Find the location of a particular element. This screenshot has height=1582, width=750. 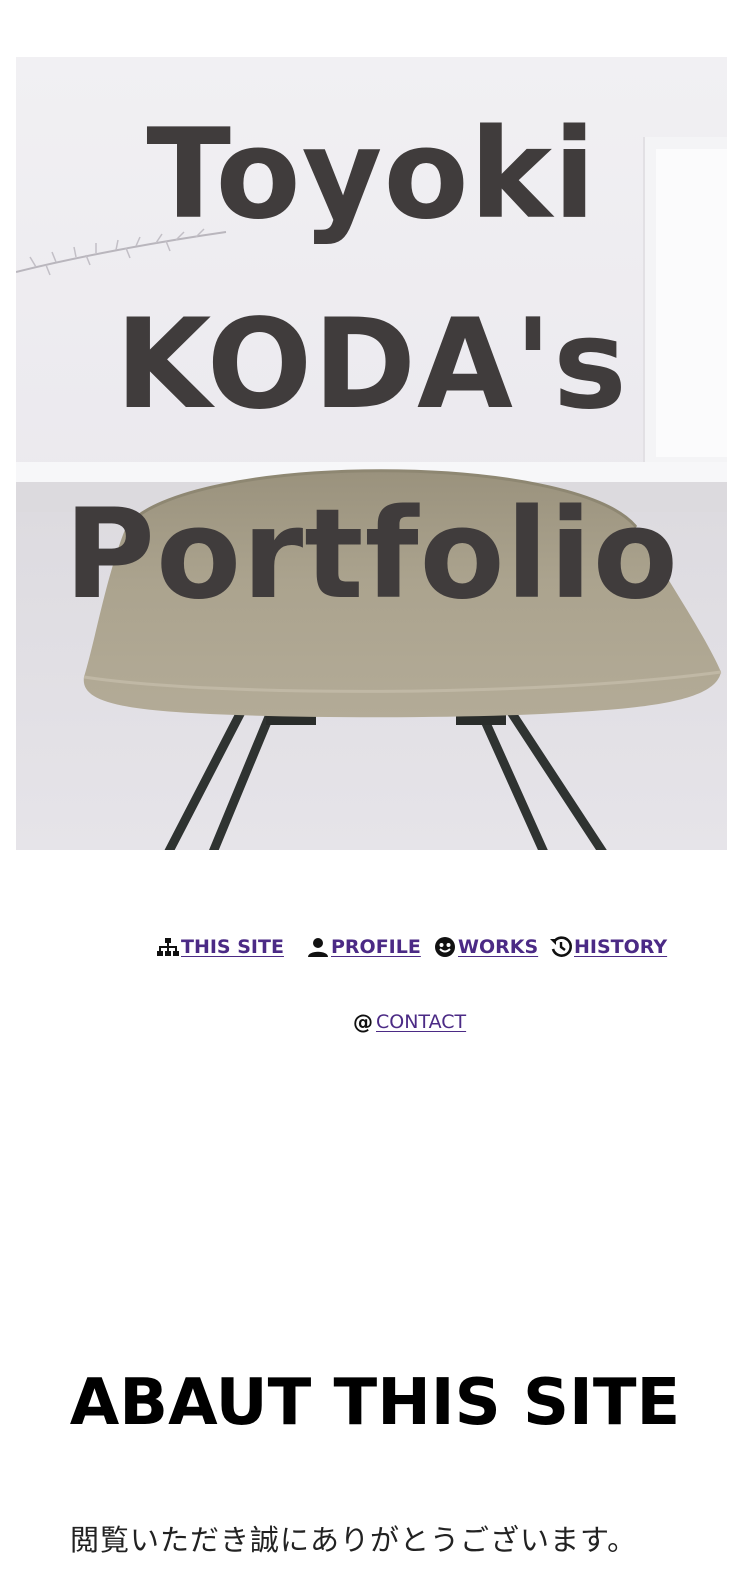

nav-link-profile: PROFILE is located at coordinates (376, 947).